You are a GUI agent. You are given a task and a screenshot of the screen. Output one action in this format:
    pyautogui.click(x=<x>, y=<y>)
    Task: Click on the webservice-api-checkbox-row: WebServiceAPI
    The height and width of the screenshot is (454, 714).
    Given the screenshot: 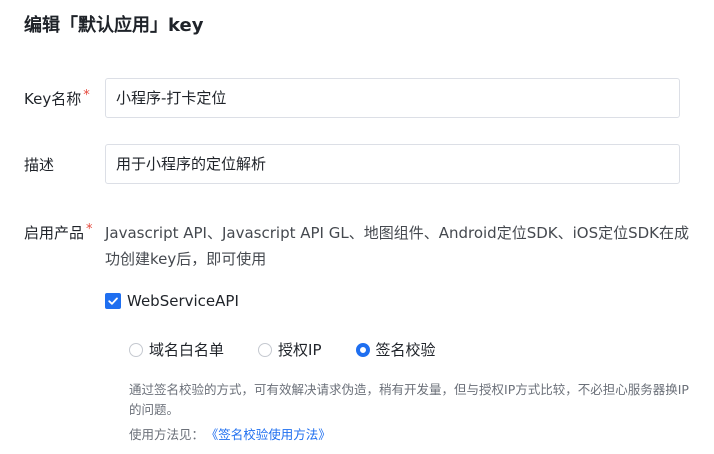 What is the action you would take?
    pyautogui.click(x=172, y=301)
    